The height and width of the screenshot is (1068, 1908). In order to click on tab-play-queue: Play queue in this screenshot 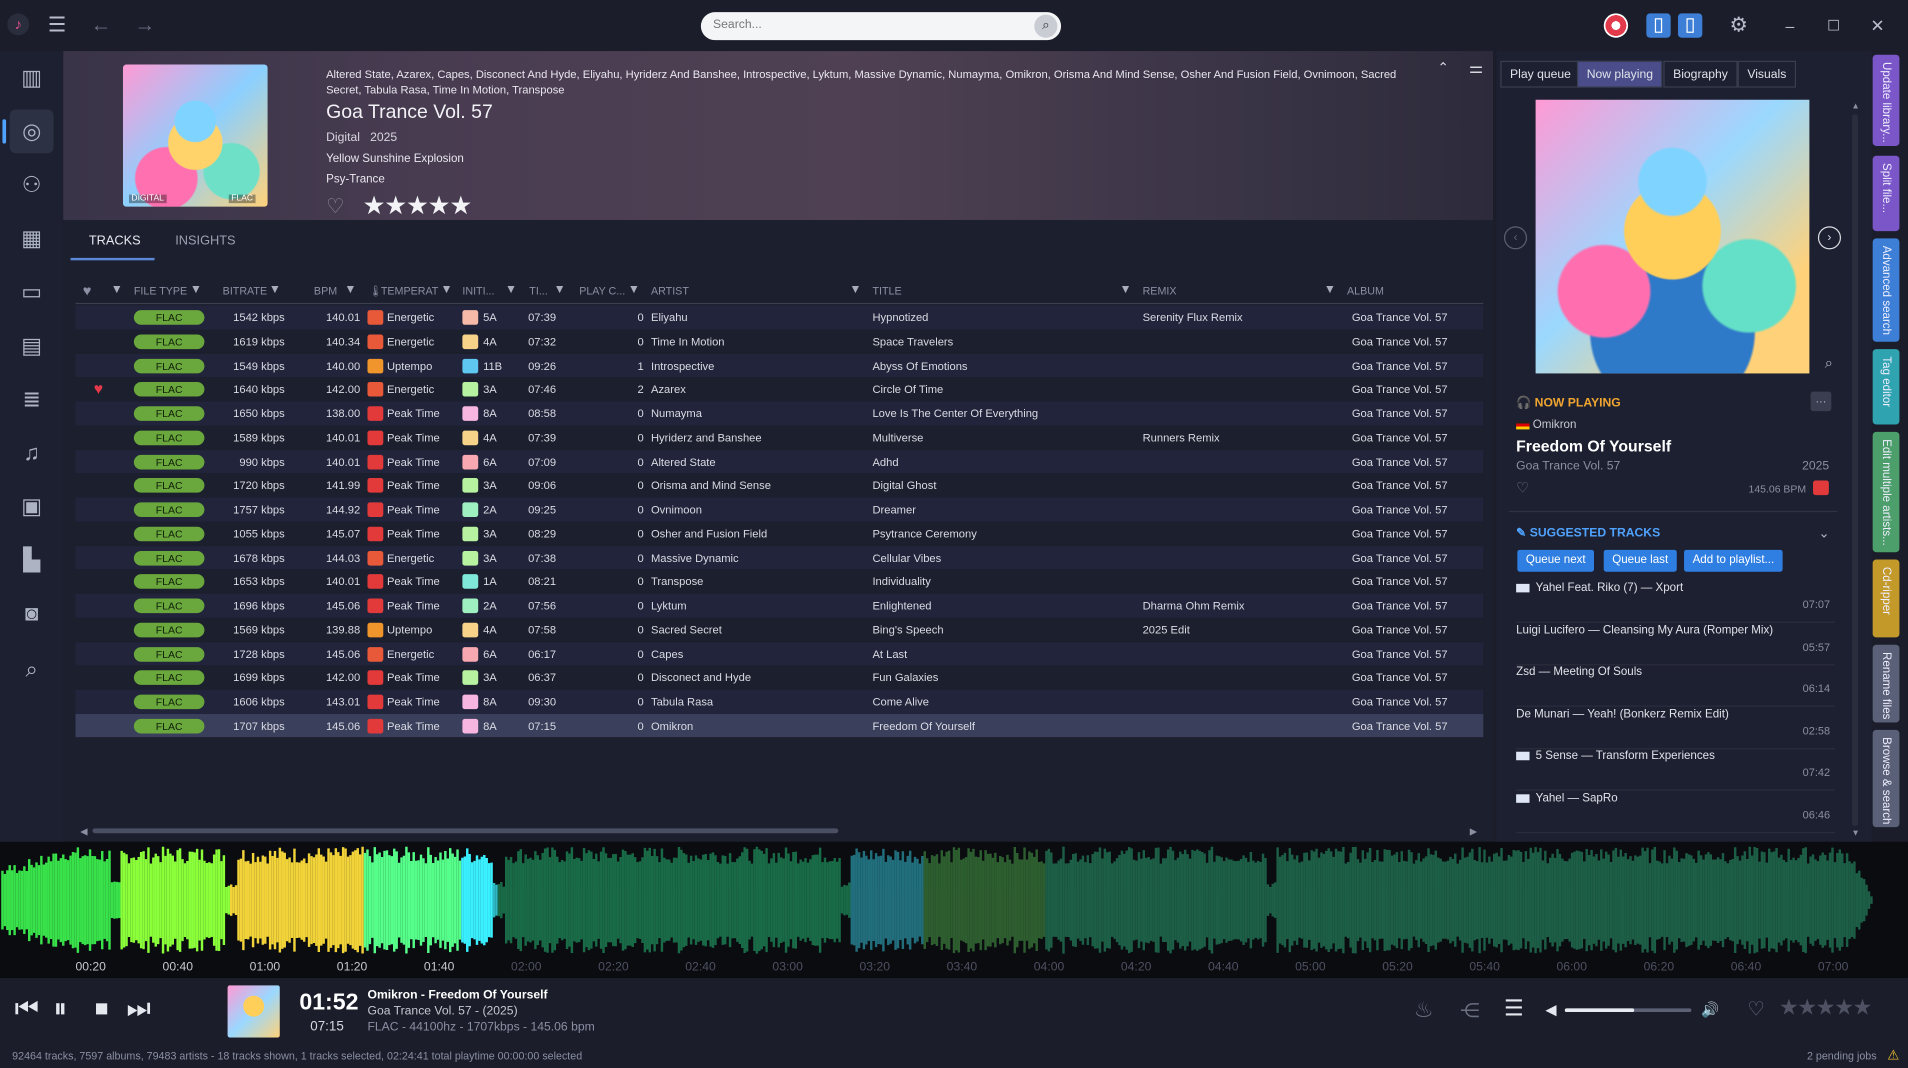, I will do `click(1540, 74)`.